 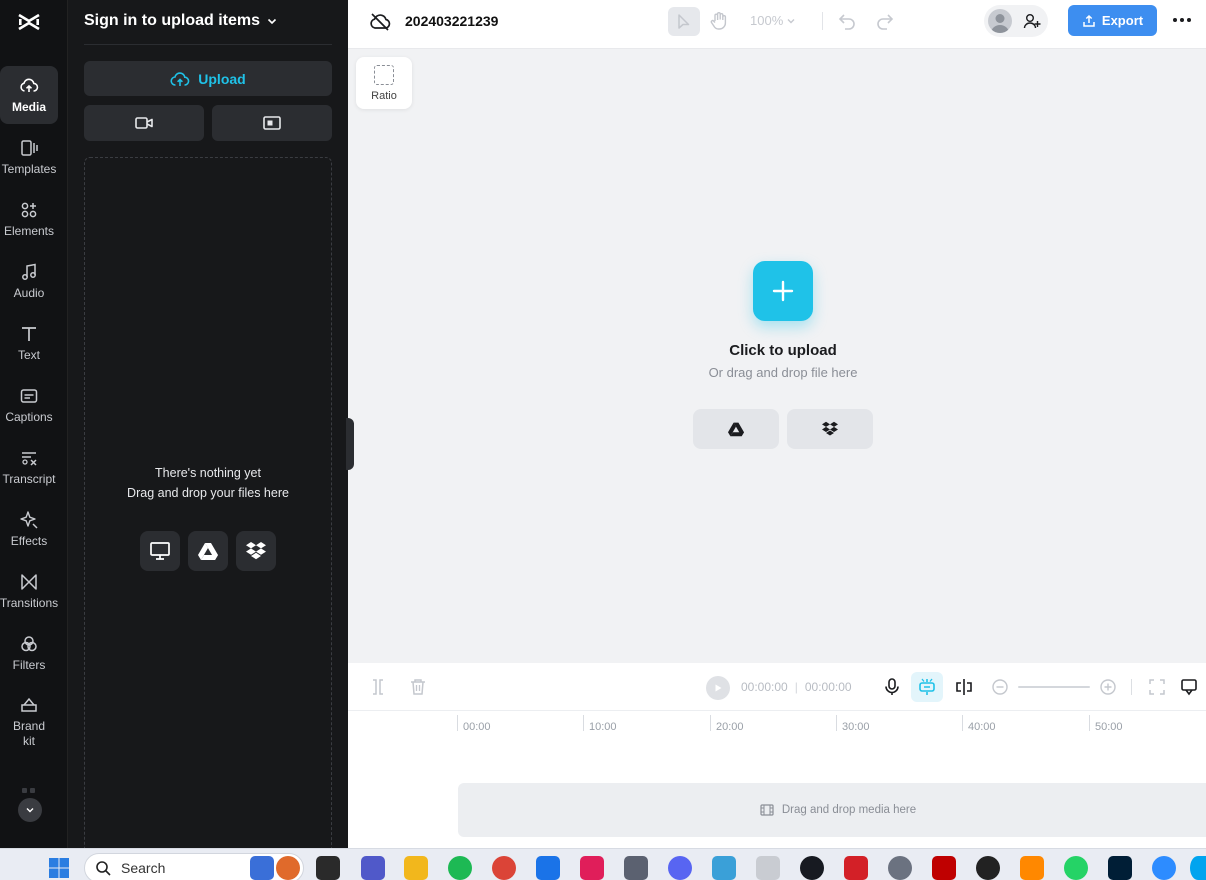 I want to click on click-to-upload-button, so click(x=783, y=291).